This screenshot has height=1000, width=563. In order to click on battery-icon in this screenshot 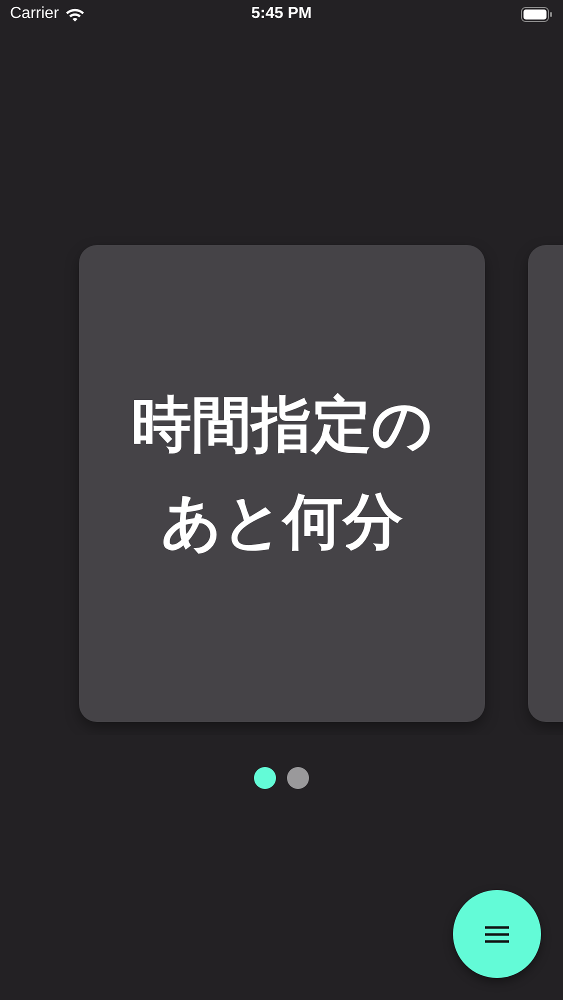, I will do `click(537, 14)`.